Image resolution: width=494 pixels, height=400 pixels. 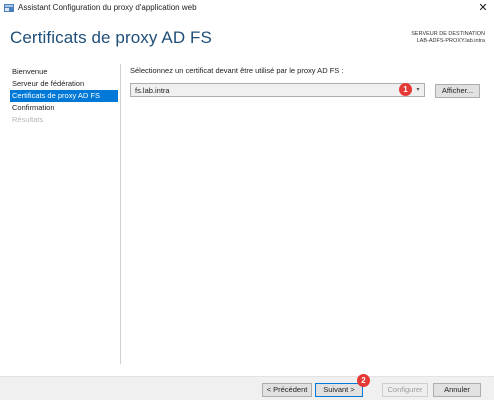 I want to click on certificate-select: fs.lab.intra ▾, so click(x=277, y=90).